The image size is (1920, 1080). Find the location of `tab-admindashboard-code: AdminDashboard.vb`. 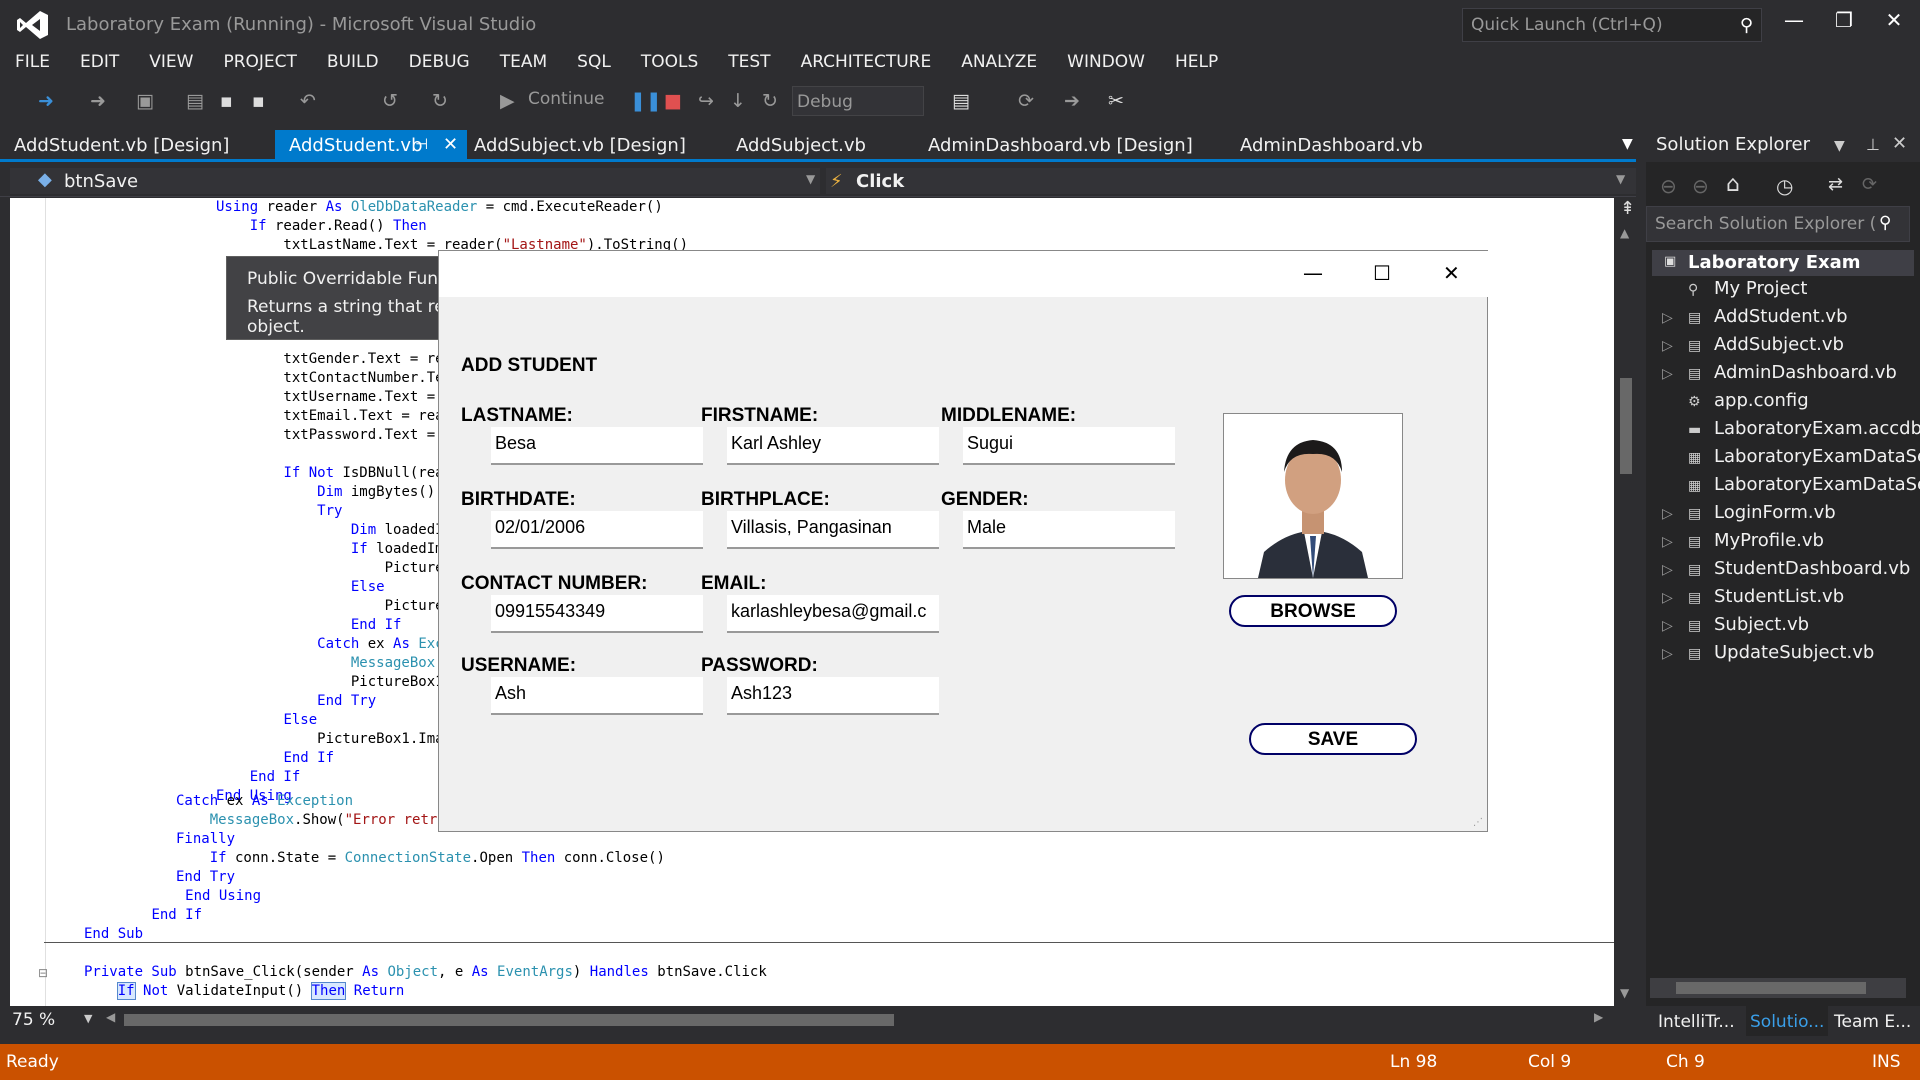

tab-admindashboard-code: AdminDashboard.vb is located at coordinates (1366, 145).